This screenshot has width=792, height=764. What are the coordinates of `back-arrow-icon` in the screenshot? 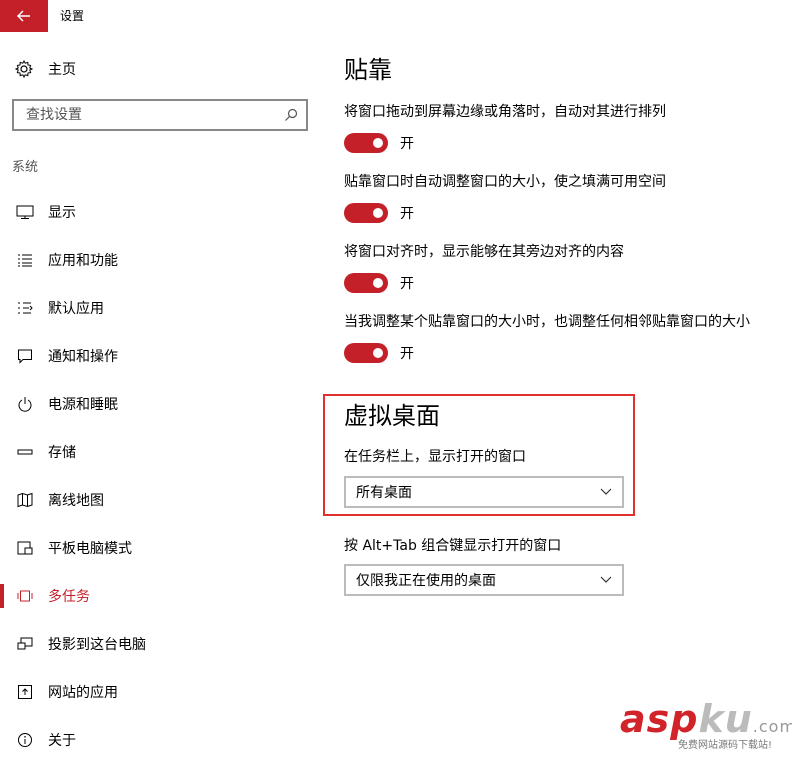 It's located at (23, 16).